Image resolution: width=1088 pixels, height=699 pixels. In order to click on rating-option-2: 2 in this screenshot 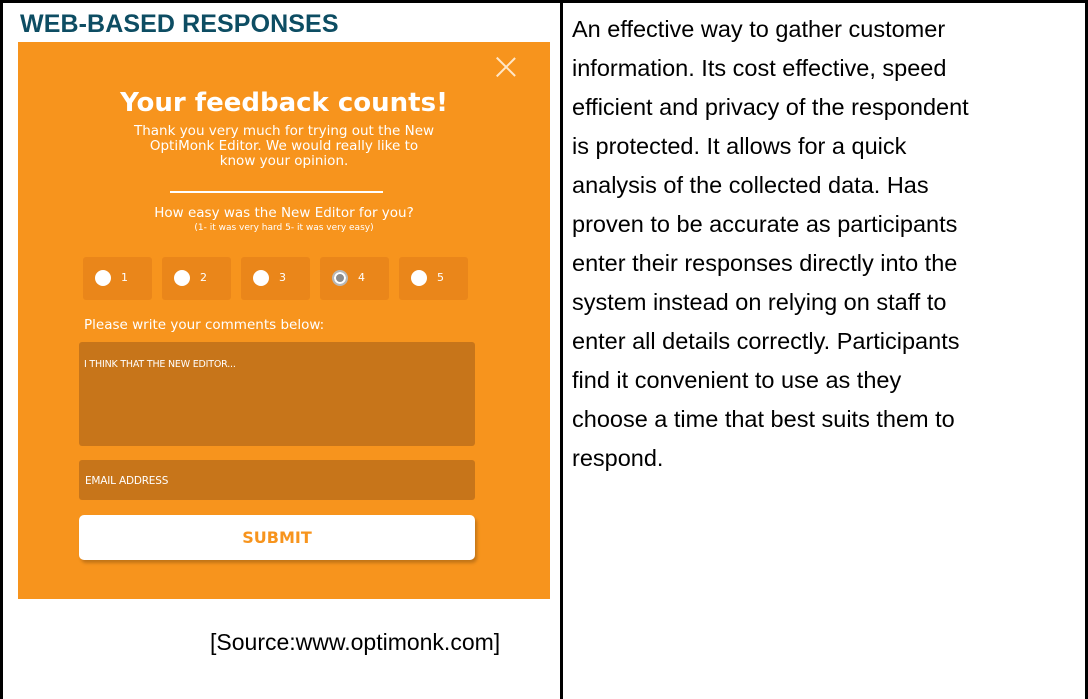, I will do `click(196, 278)`.